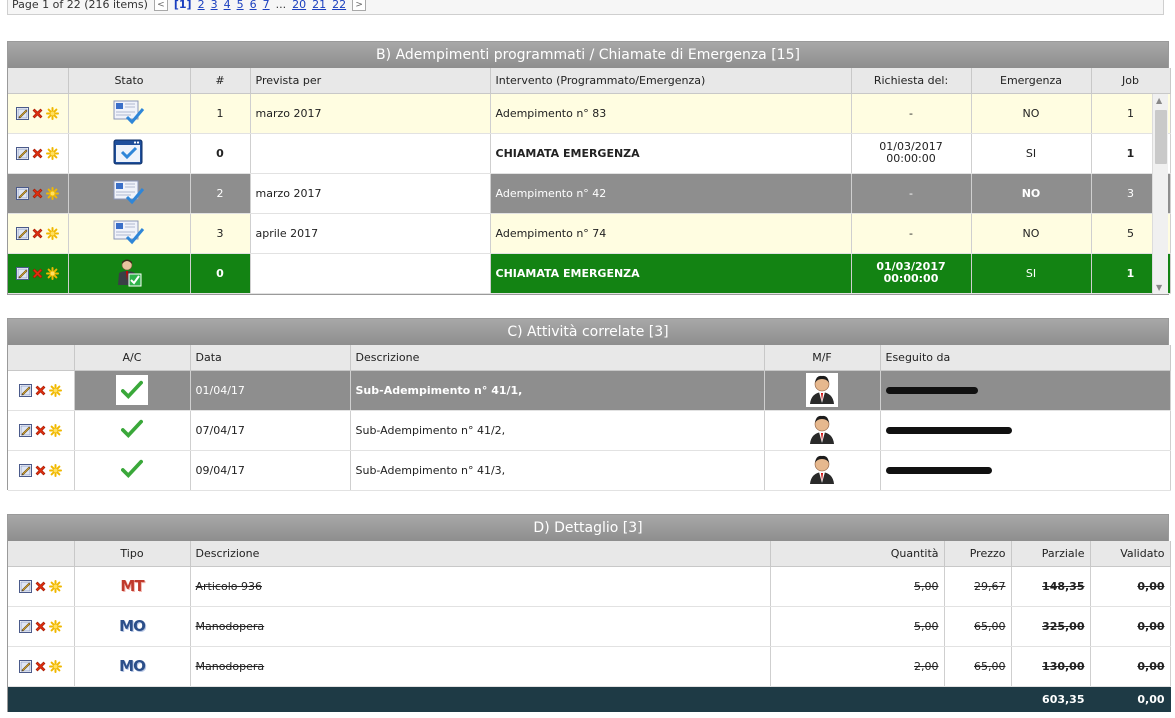 This screenshot has width=1175, height=718. I want to click on row-num: 1, so click(220, 113).